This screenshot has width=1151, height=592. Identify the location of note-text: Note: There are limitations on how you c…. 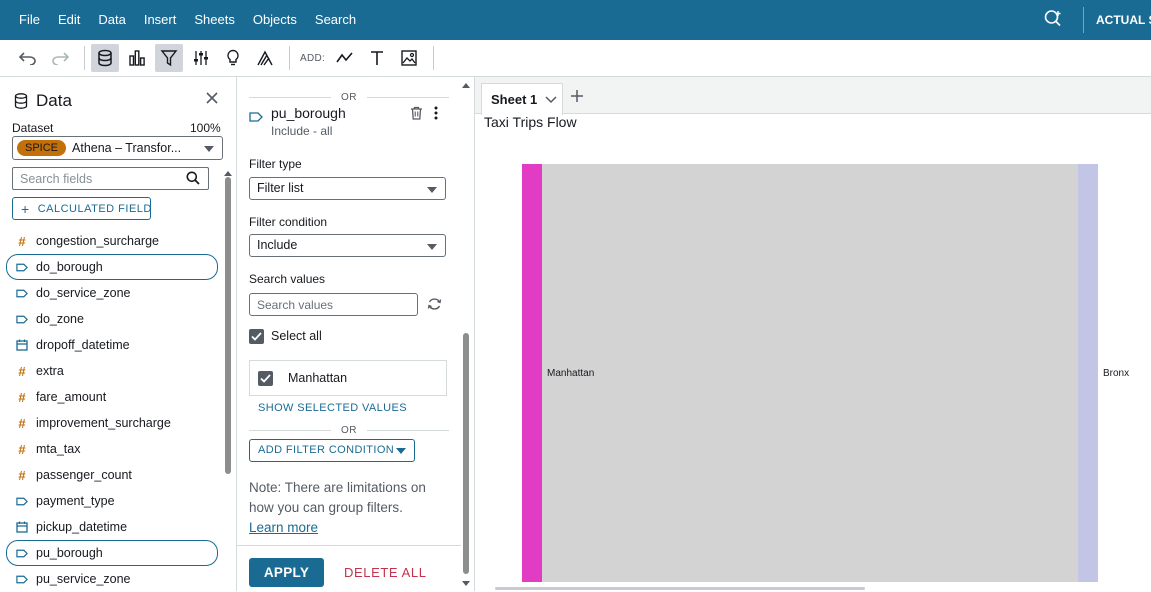
(337, 497).